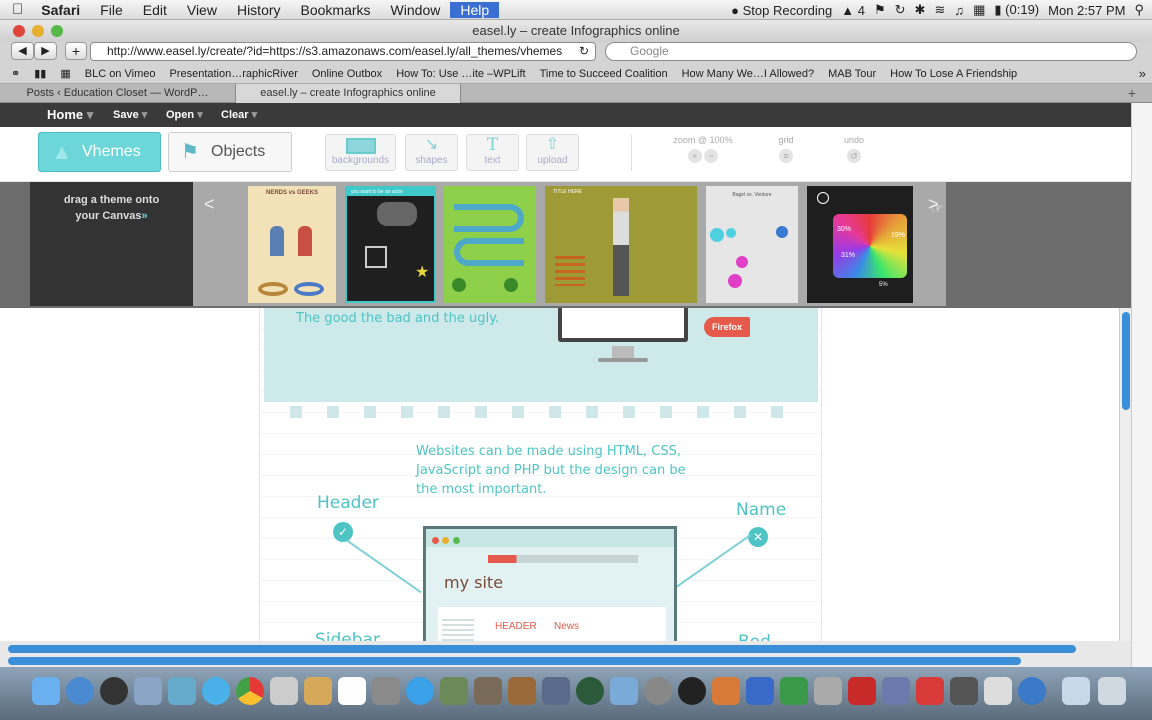 The image size is (1152, 720). What do you see at coordinates (584, 51) in the screenshot?
I see `reload-icon: ↻` at bounding box center [584, 51].